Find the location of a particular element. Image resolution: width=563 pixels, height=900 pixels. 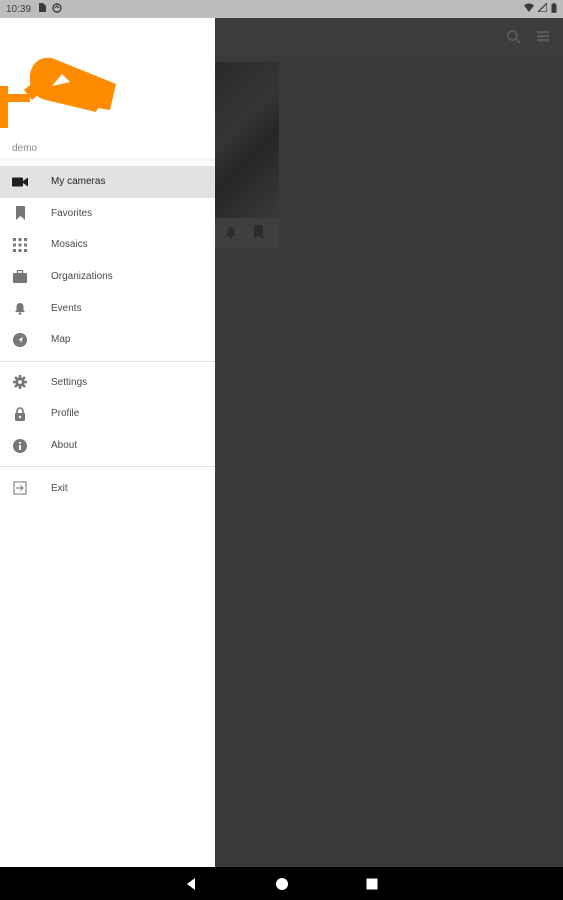

sim-card-icon is located at coordinates (42, 9).